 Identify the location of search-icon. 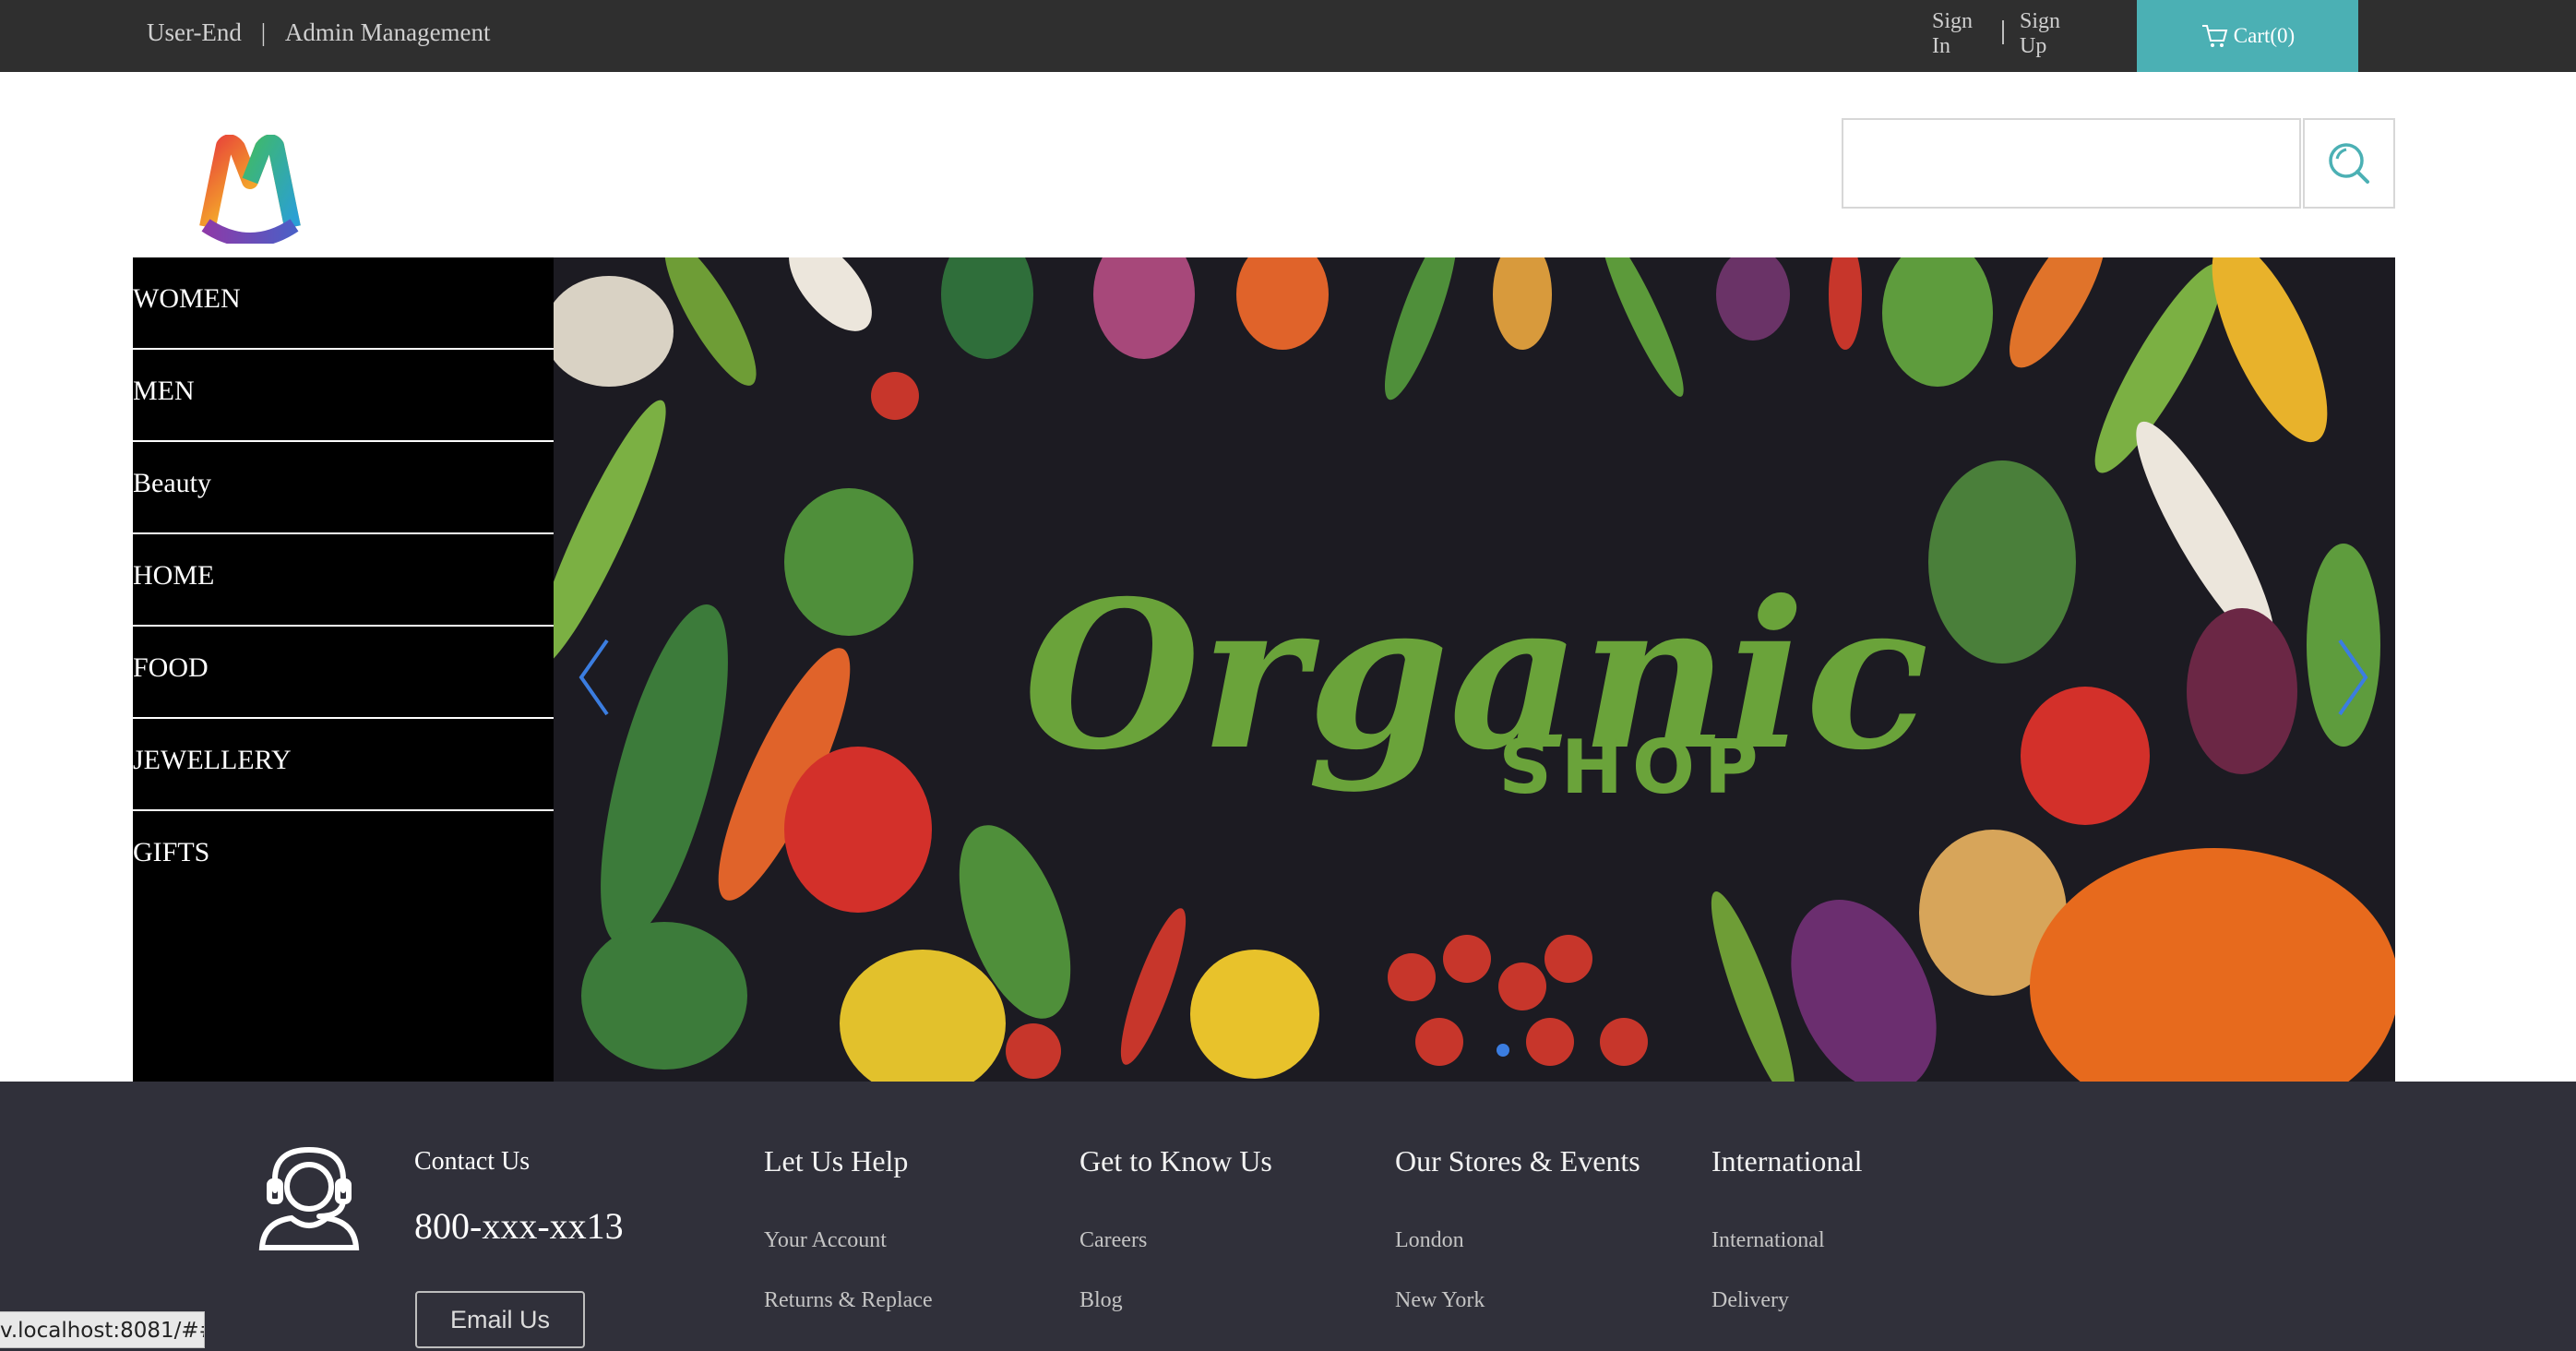
(2349, 163).